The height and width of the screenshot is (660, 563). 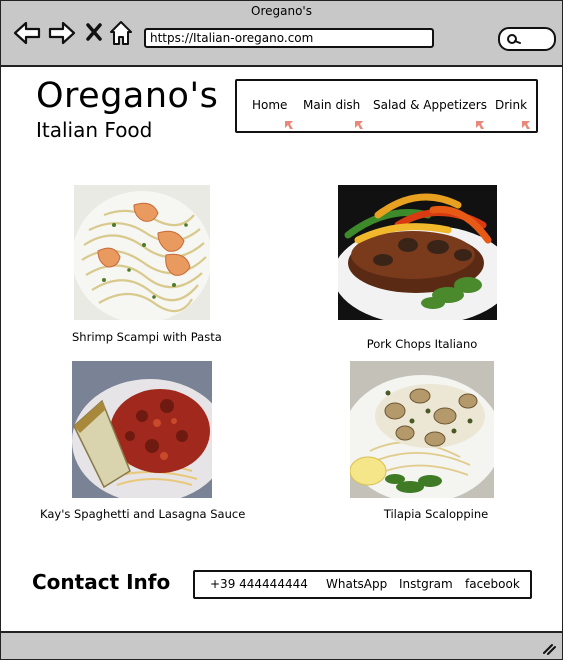 I want to click on back-arrow-icon, so click(x=27, y=35).